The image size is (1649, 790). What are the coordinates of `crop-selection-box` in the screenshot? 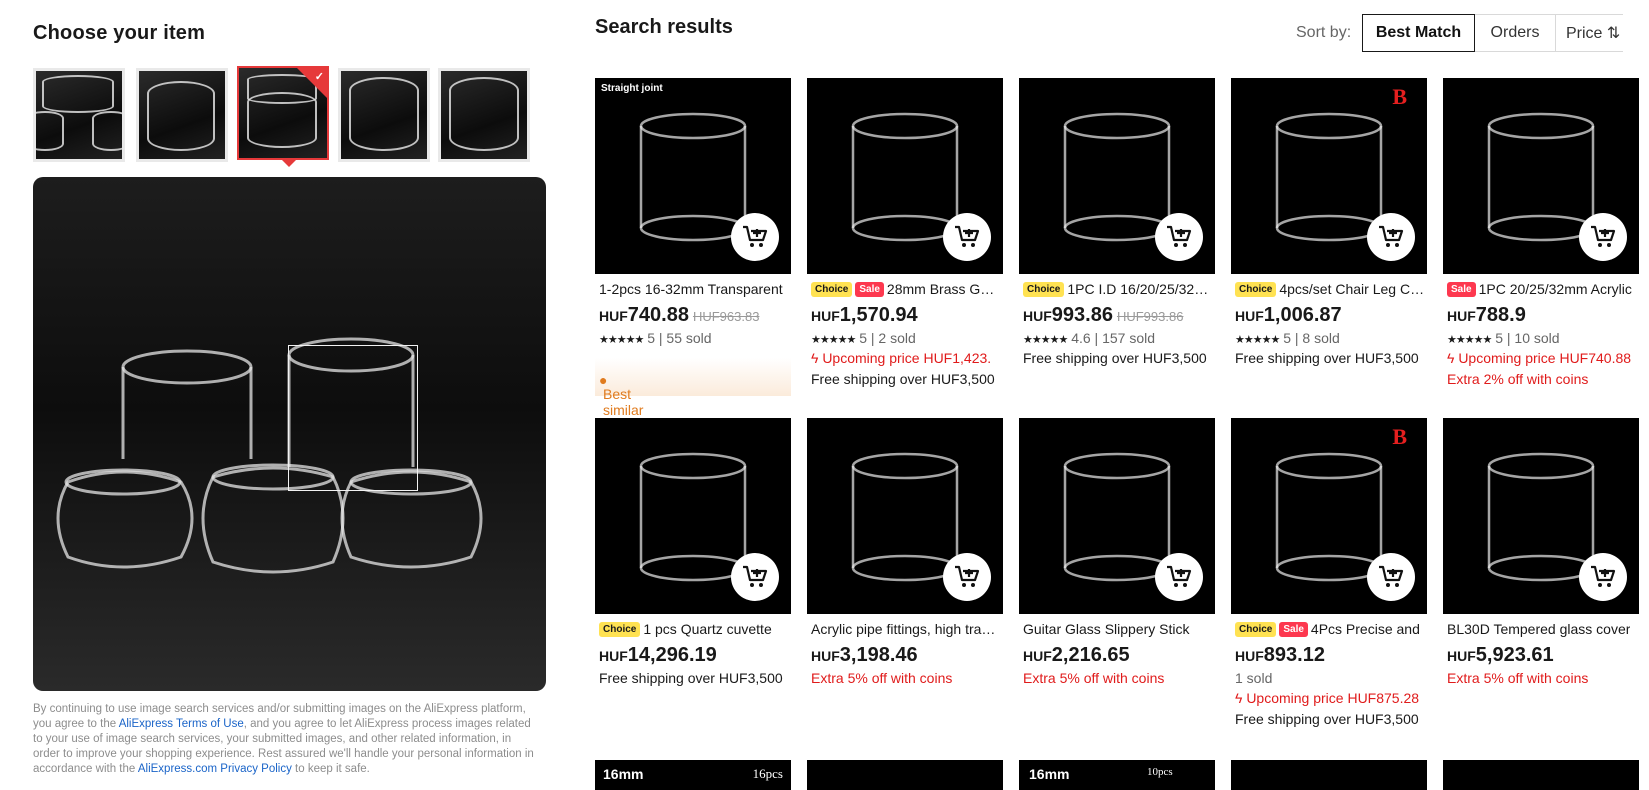 It's located at (353, 418).